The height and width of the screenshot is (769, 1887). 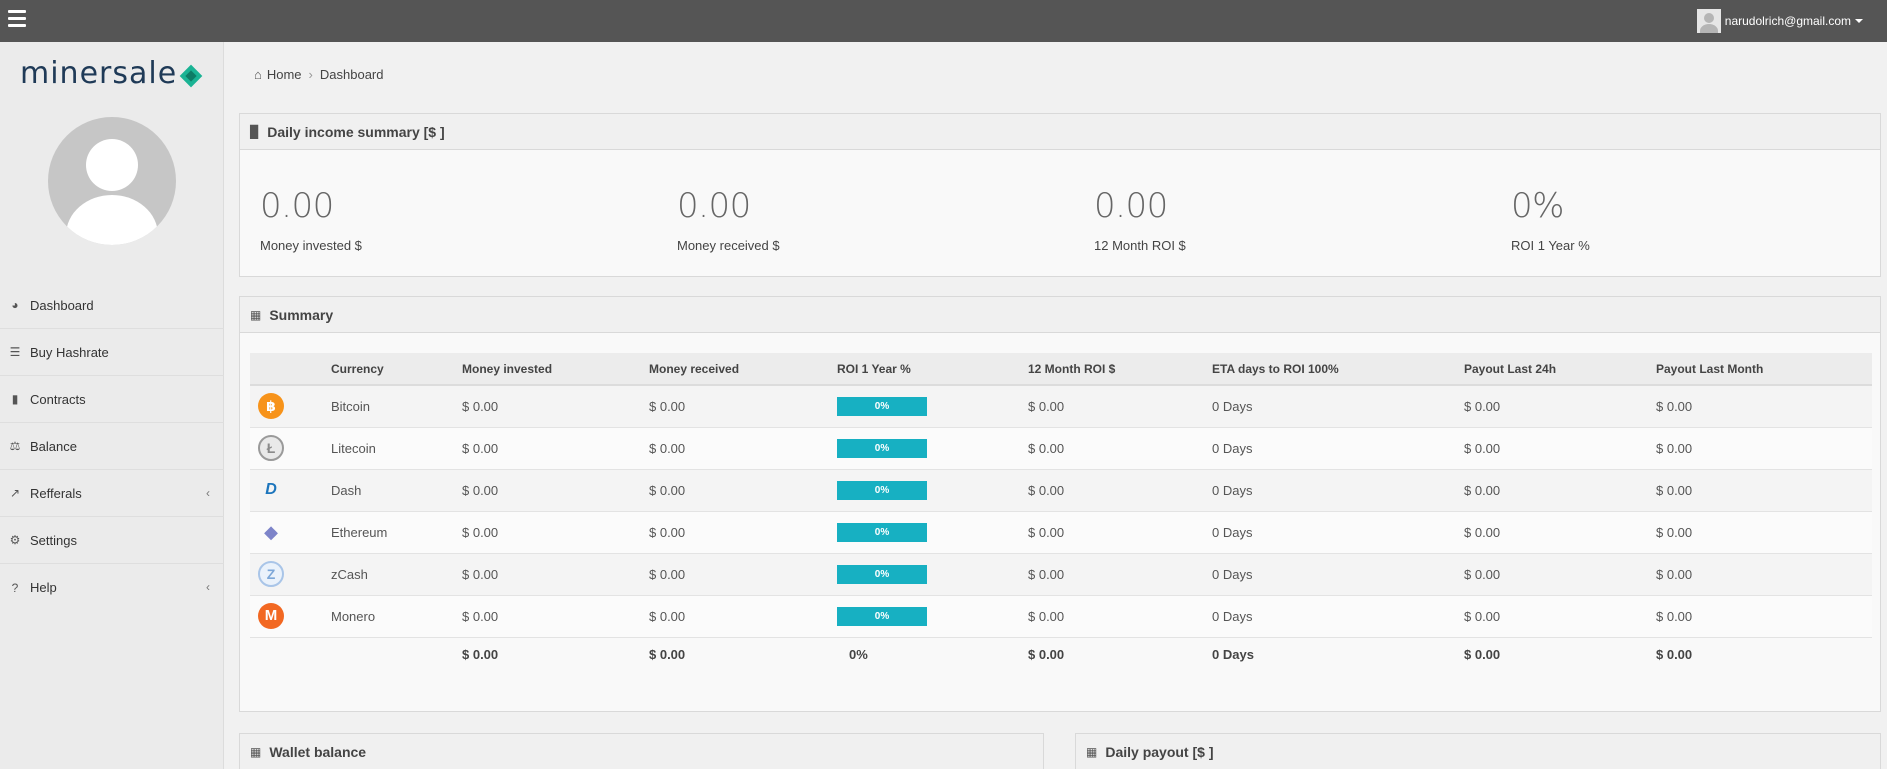 I want to click on cell-currency: Monero, so click(x=396, y=616).